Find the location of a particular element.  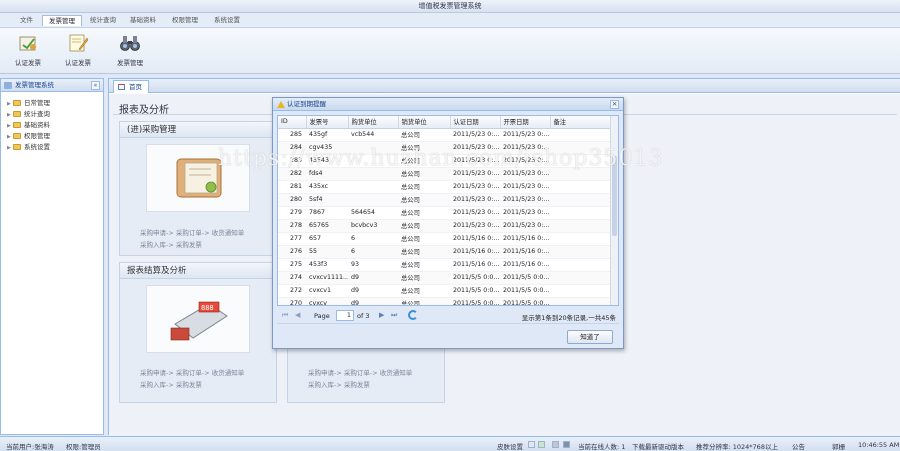

sidebar-item-label: 日常管理 is located at coordinates (37, 103).